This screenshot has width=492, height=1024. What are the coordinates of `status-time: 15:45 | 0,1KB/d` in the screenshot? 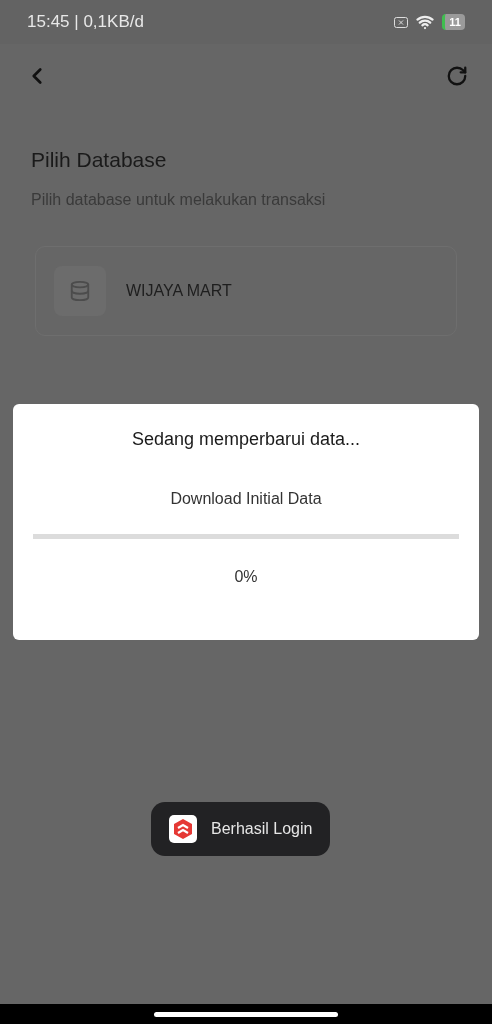 It's located at (85, 22).